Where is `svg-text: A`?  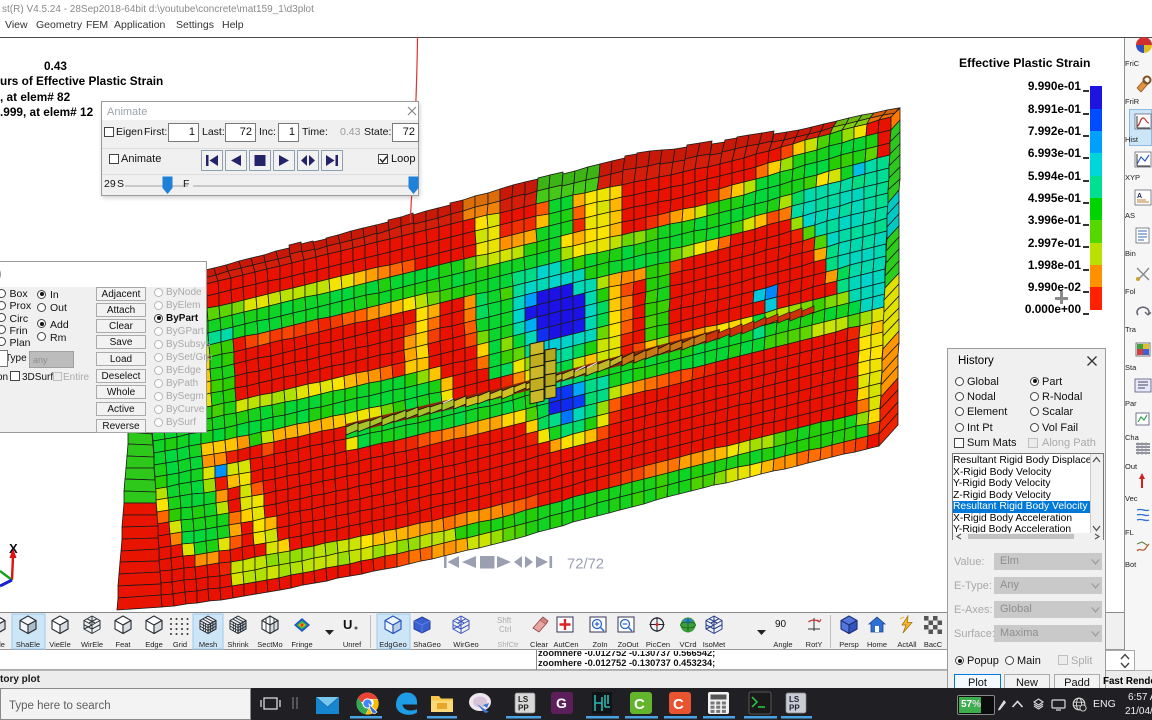 svg-text: A is located at coordinates (1139, 196).